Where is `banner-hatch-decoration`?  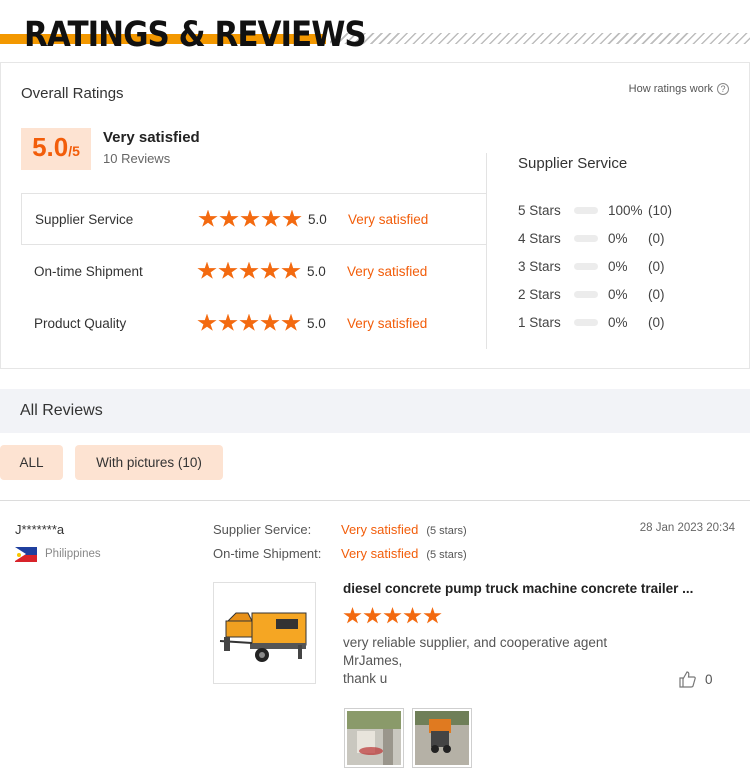 banner-hatch-decoration is located at coordinates (540, 38).